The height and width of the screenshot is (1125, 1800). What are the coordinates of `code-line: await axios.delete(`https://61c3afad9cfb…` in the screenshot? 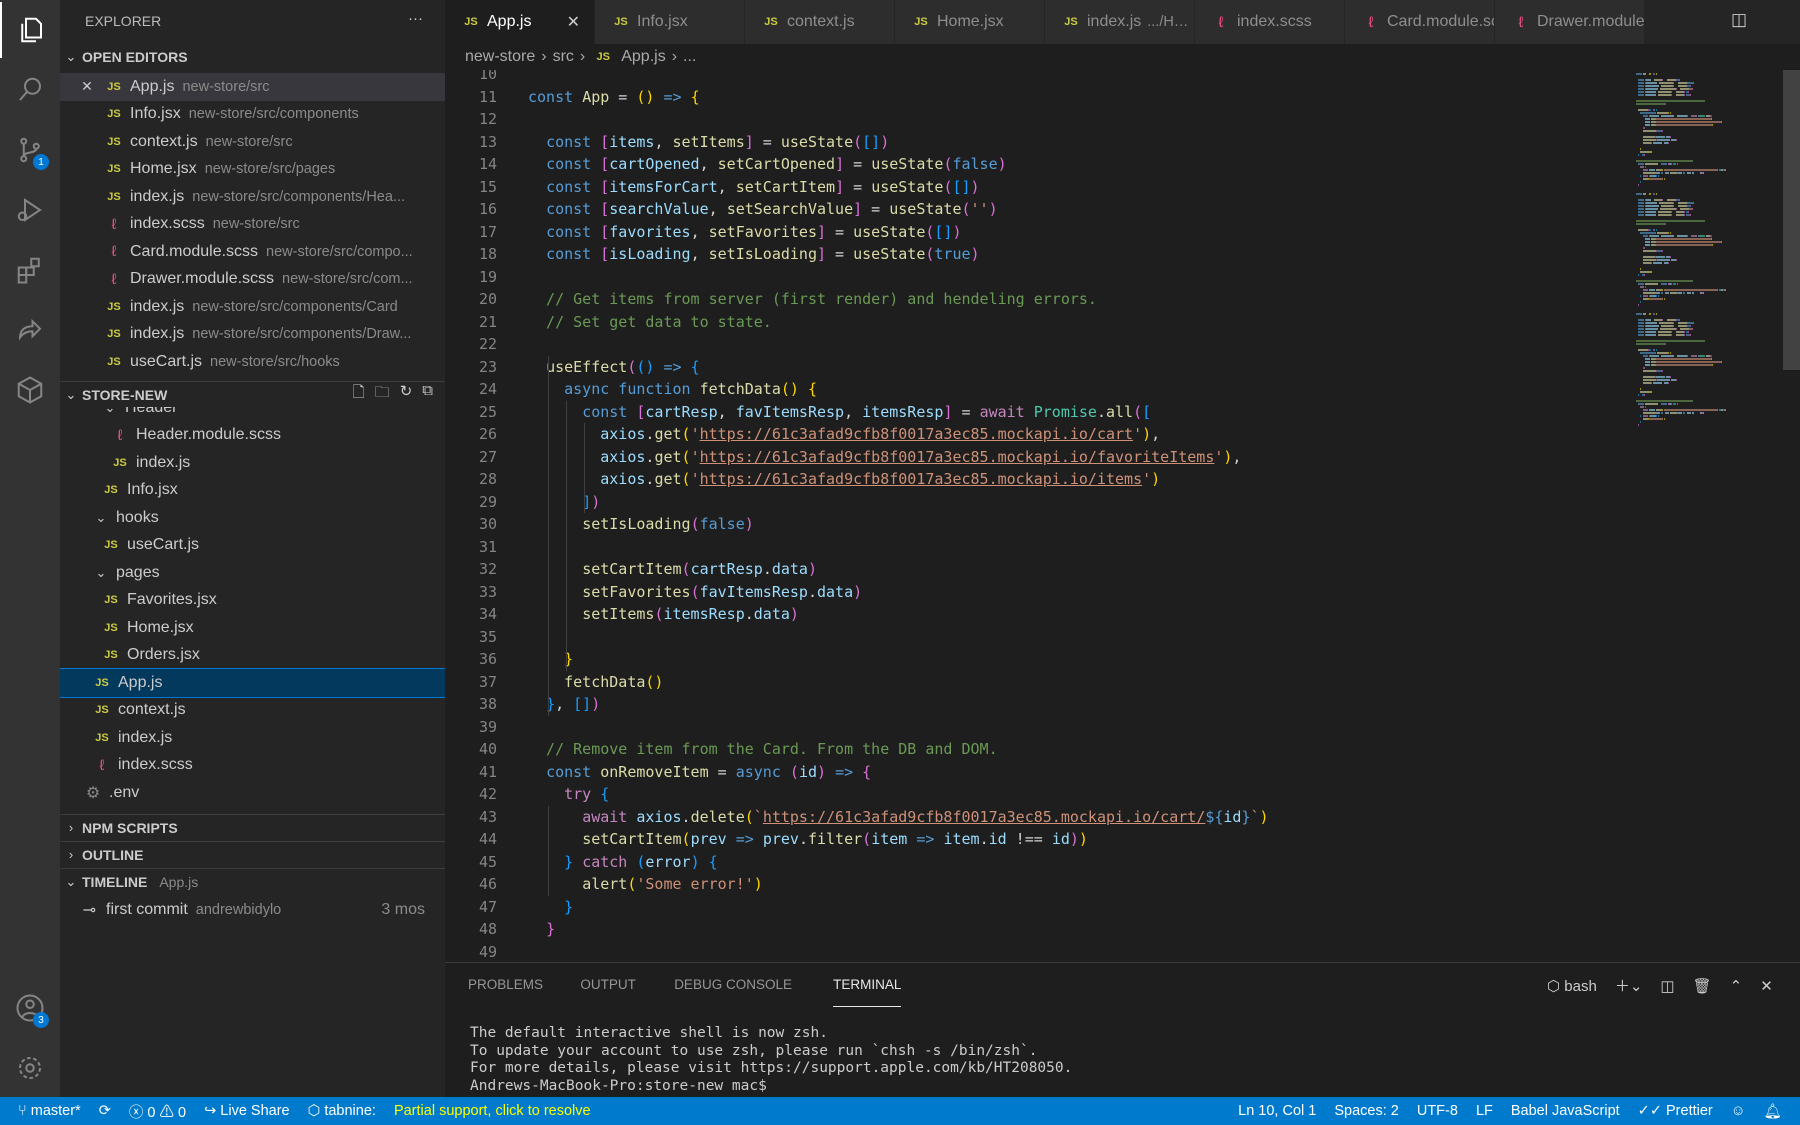 It's located at (898, 817).